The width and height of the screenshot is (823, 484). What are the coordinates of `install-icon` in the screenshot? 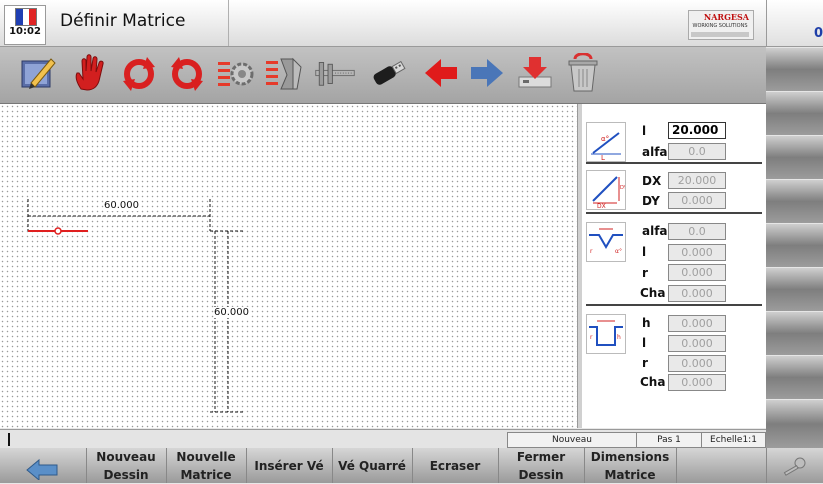 It's located at (535, 73).